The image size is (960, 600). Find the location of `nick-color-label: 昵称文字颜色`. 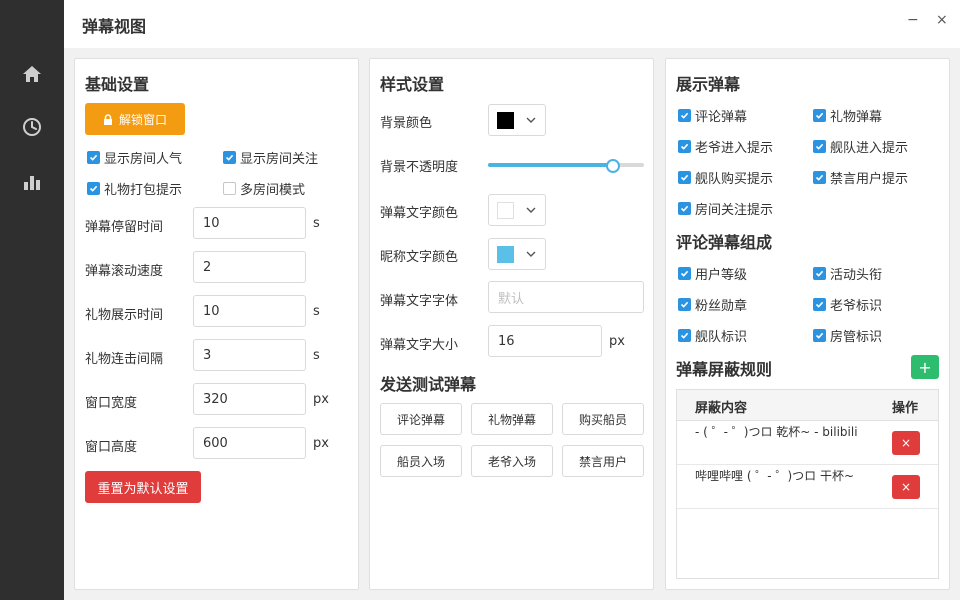

nick-color-label: 昵称文字颜色 is located at coordinates (419, 257).